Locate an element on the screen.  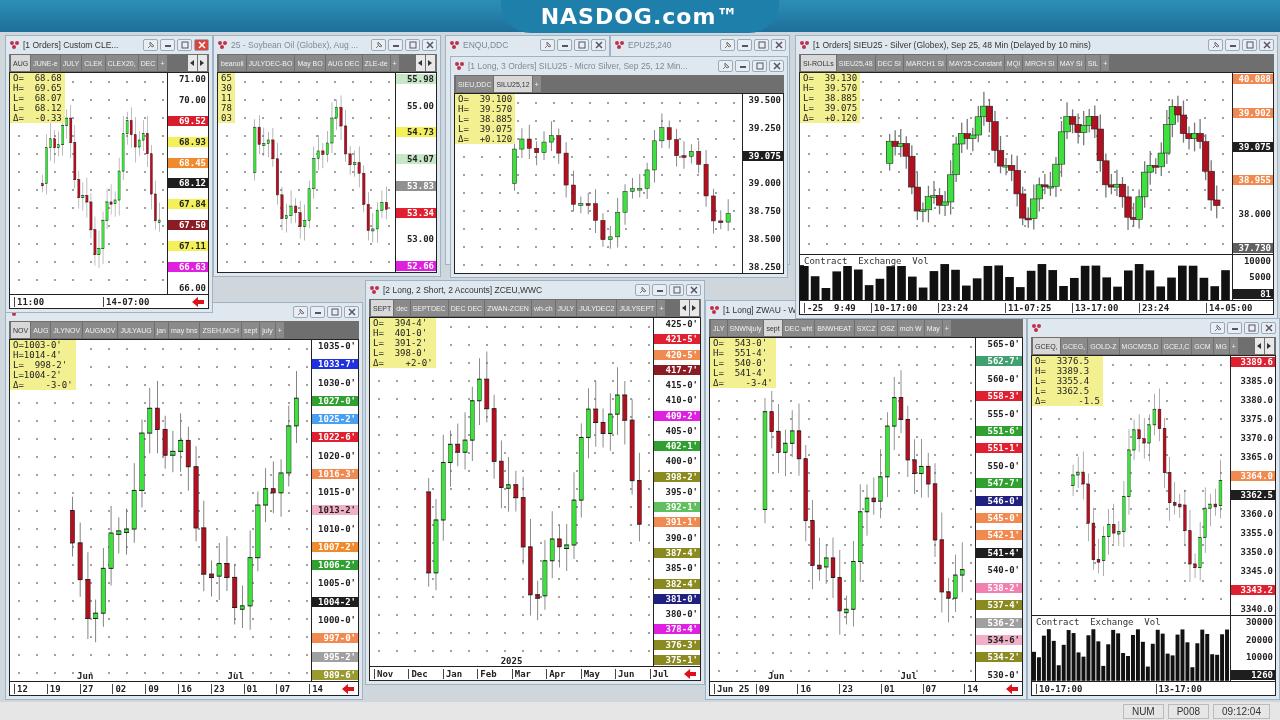
price-tag: 69.52 is located at coordinates (188, 120).